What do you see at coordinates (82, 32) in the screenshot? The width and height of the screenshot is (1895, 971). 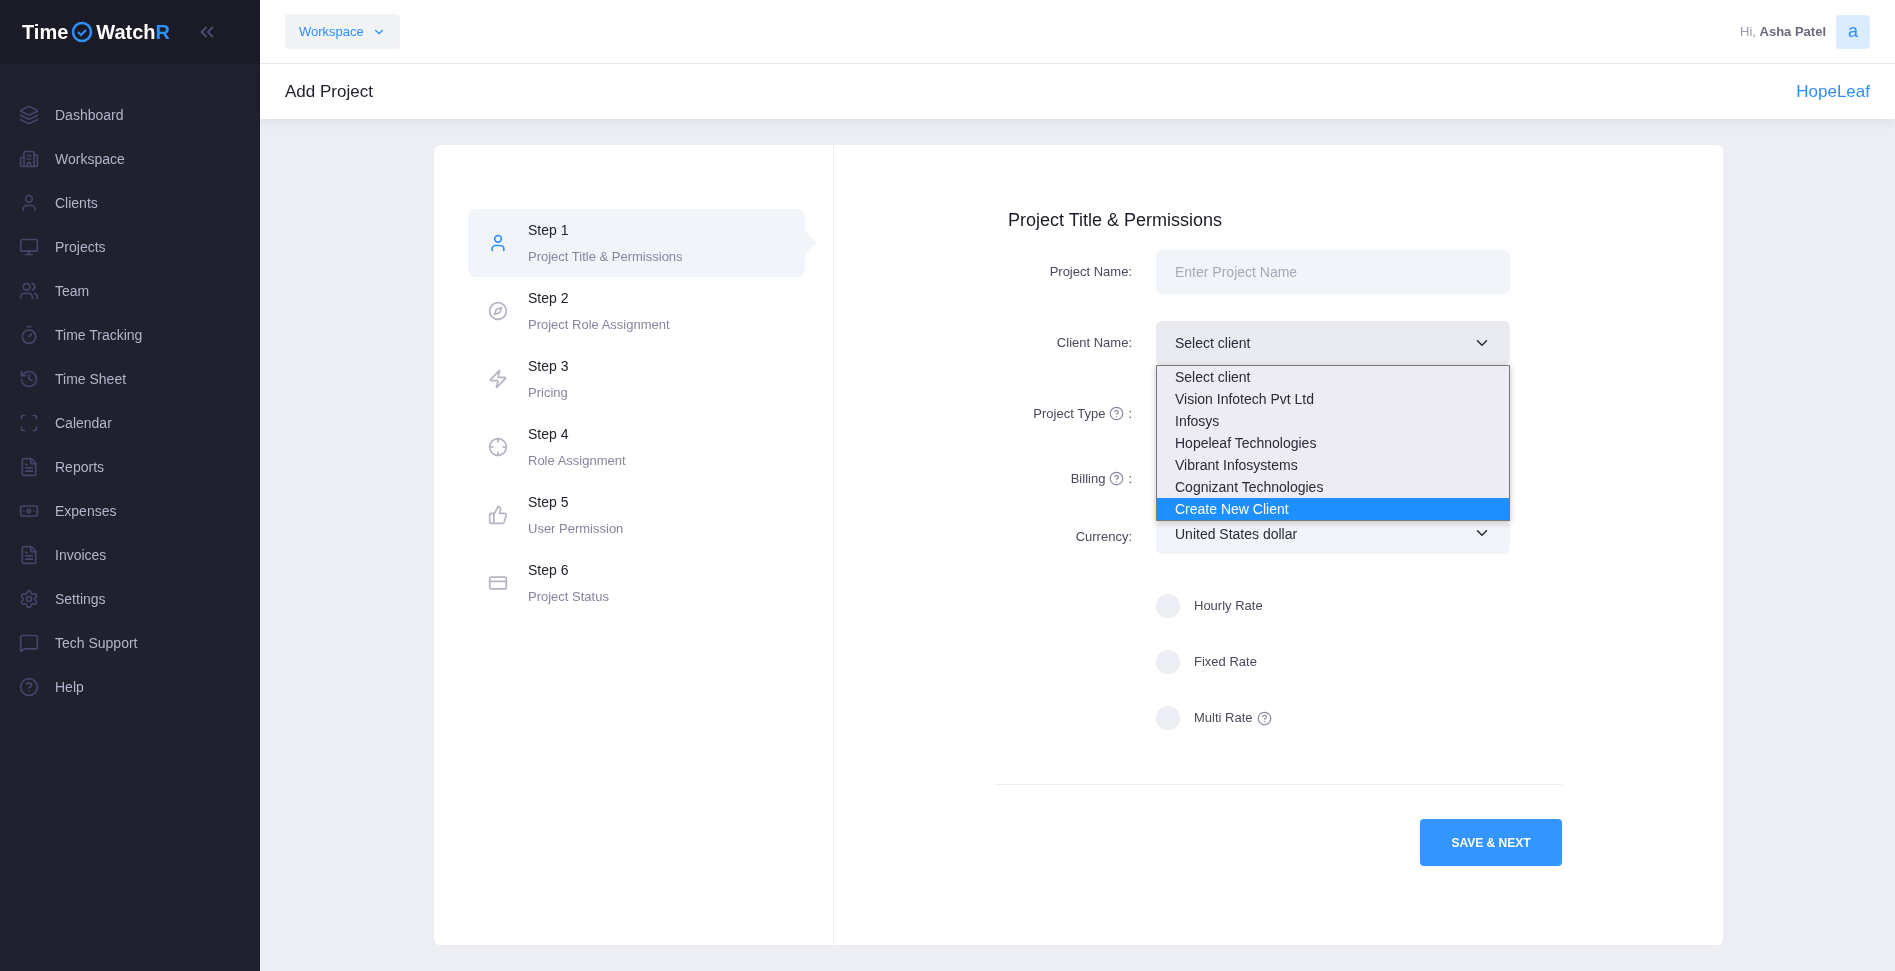 I see `clock-check-icon` at bounding box center [82, 32].